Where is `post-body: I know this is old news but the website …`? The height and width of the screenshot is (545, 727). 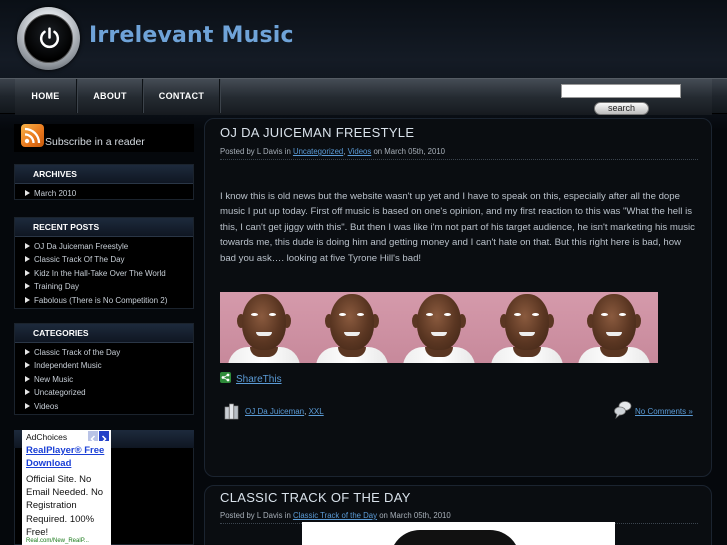 post-body: I know this is old news but the website … is located at coordinates (457, 227).